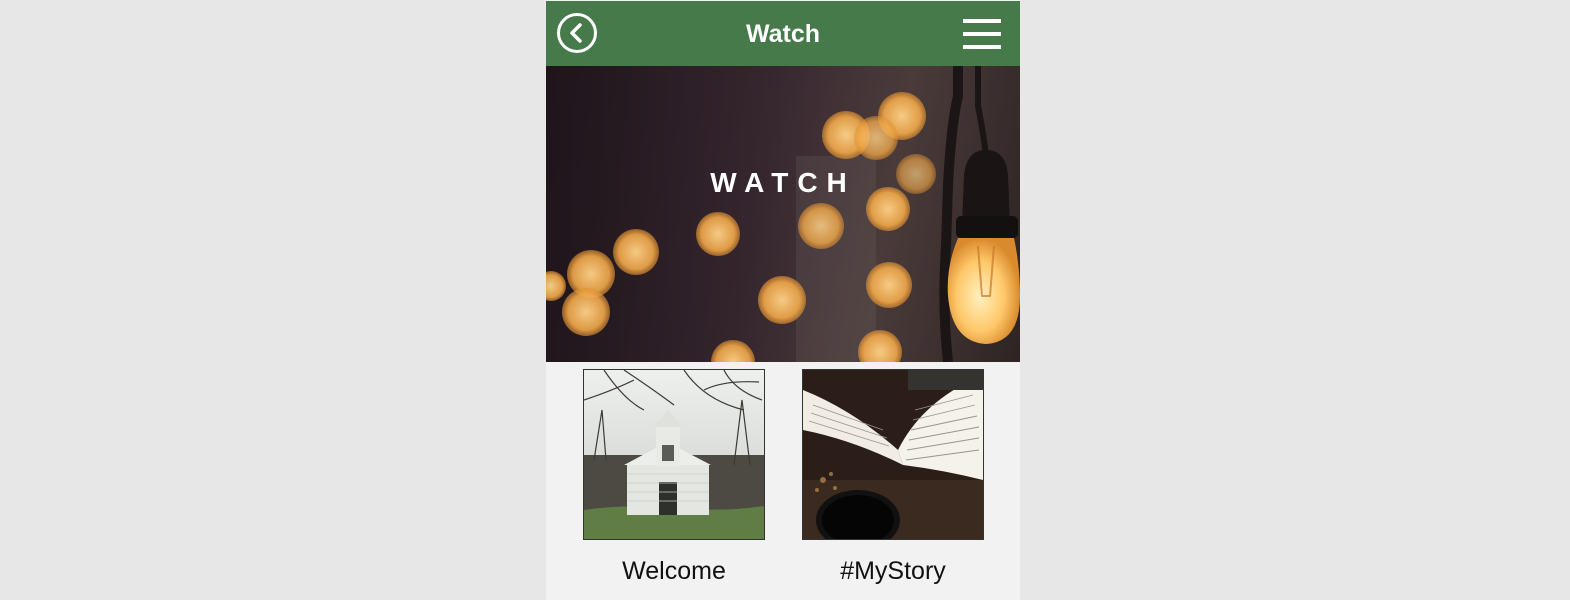  What do you see at coordinates (982, 34) in the screenshot?
I see `hamburger-menu-icon` at bounding box center [982, 34].